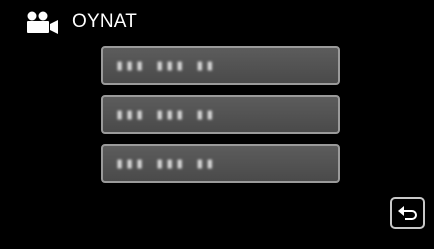 The height and width of the screenshot is (249, 434). What do you see at coordinates (220, 65) in the screenshot?
I see `menu-item-1: ▮▮▮ ▮▮▮ ▮▮` at bounding box center [220, 65].